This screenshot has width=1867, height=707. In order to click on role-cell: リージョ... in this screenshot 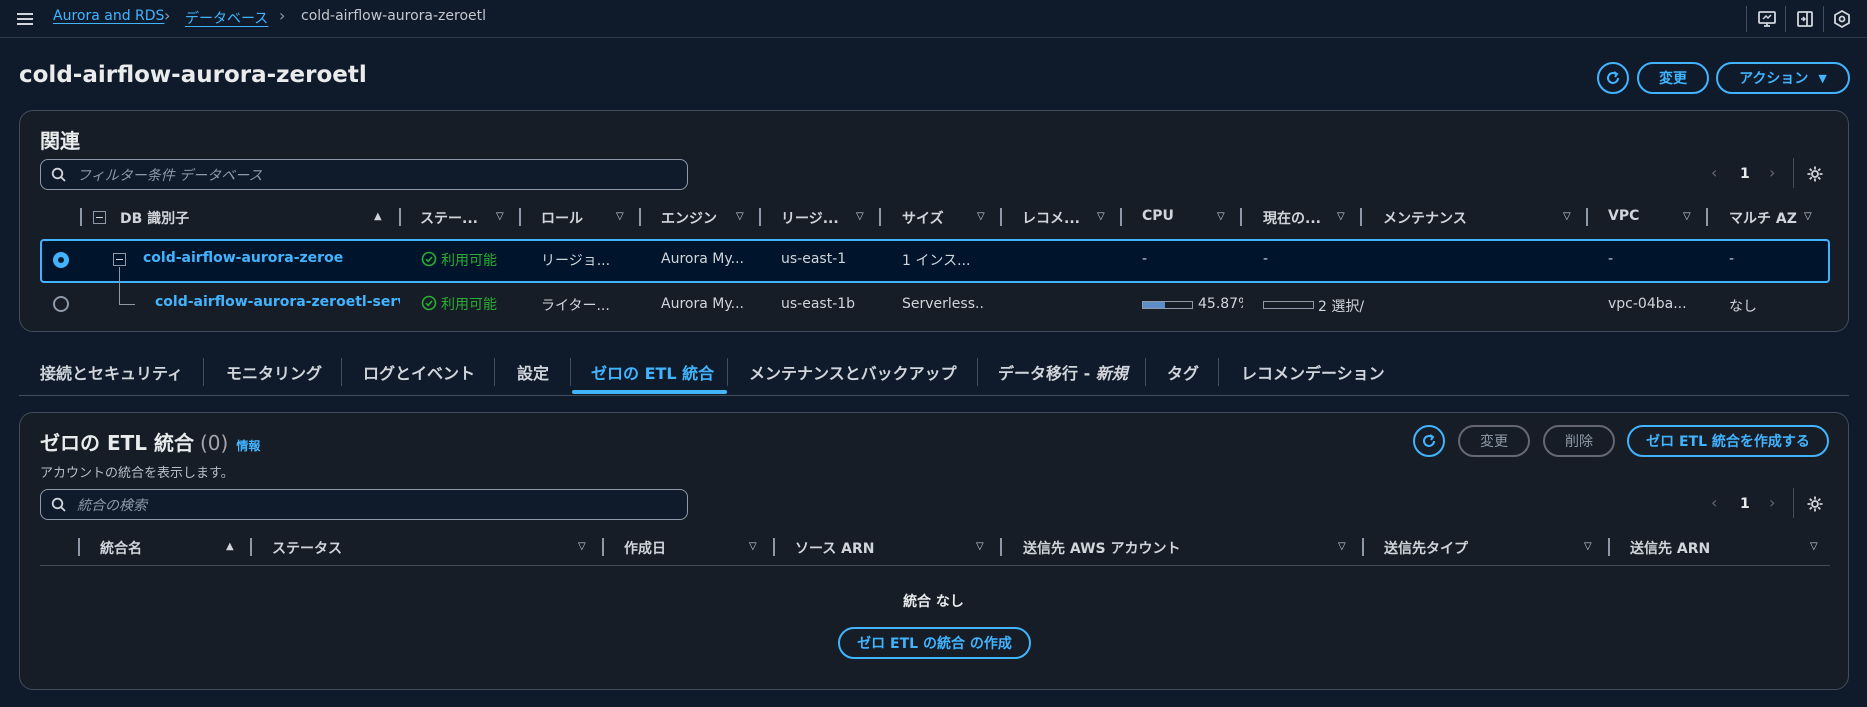, I will do `click(576, 261)`.